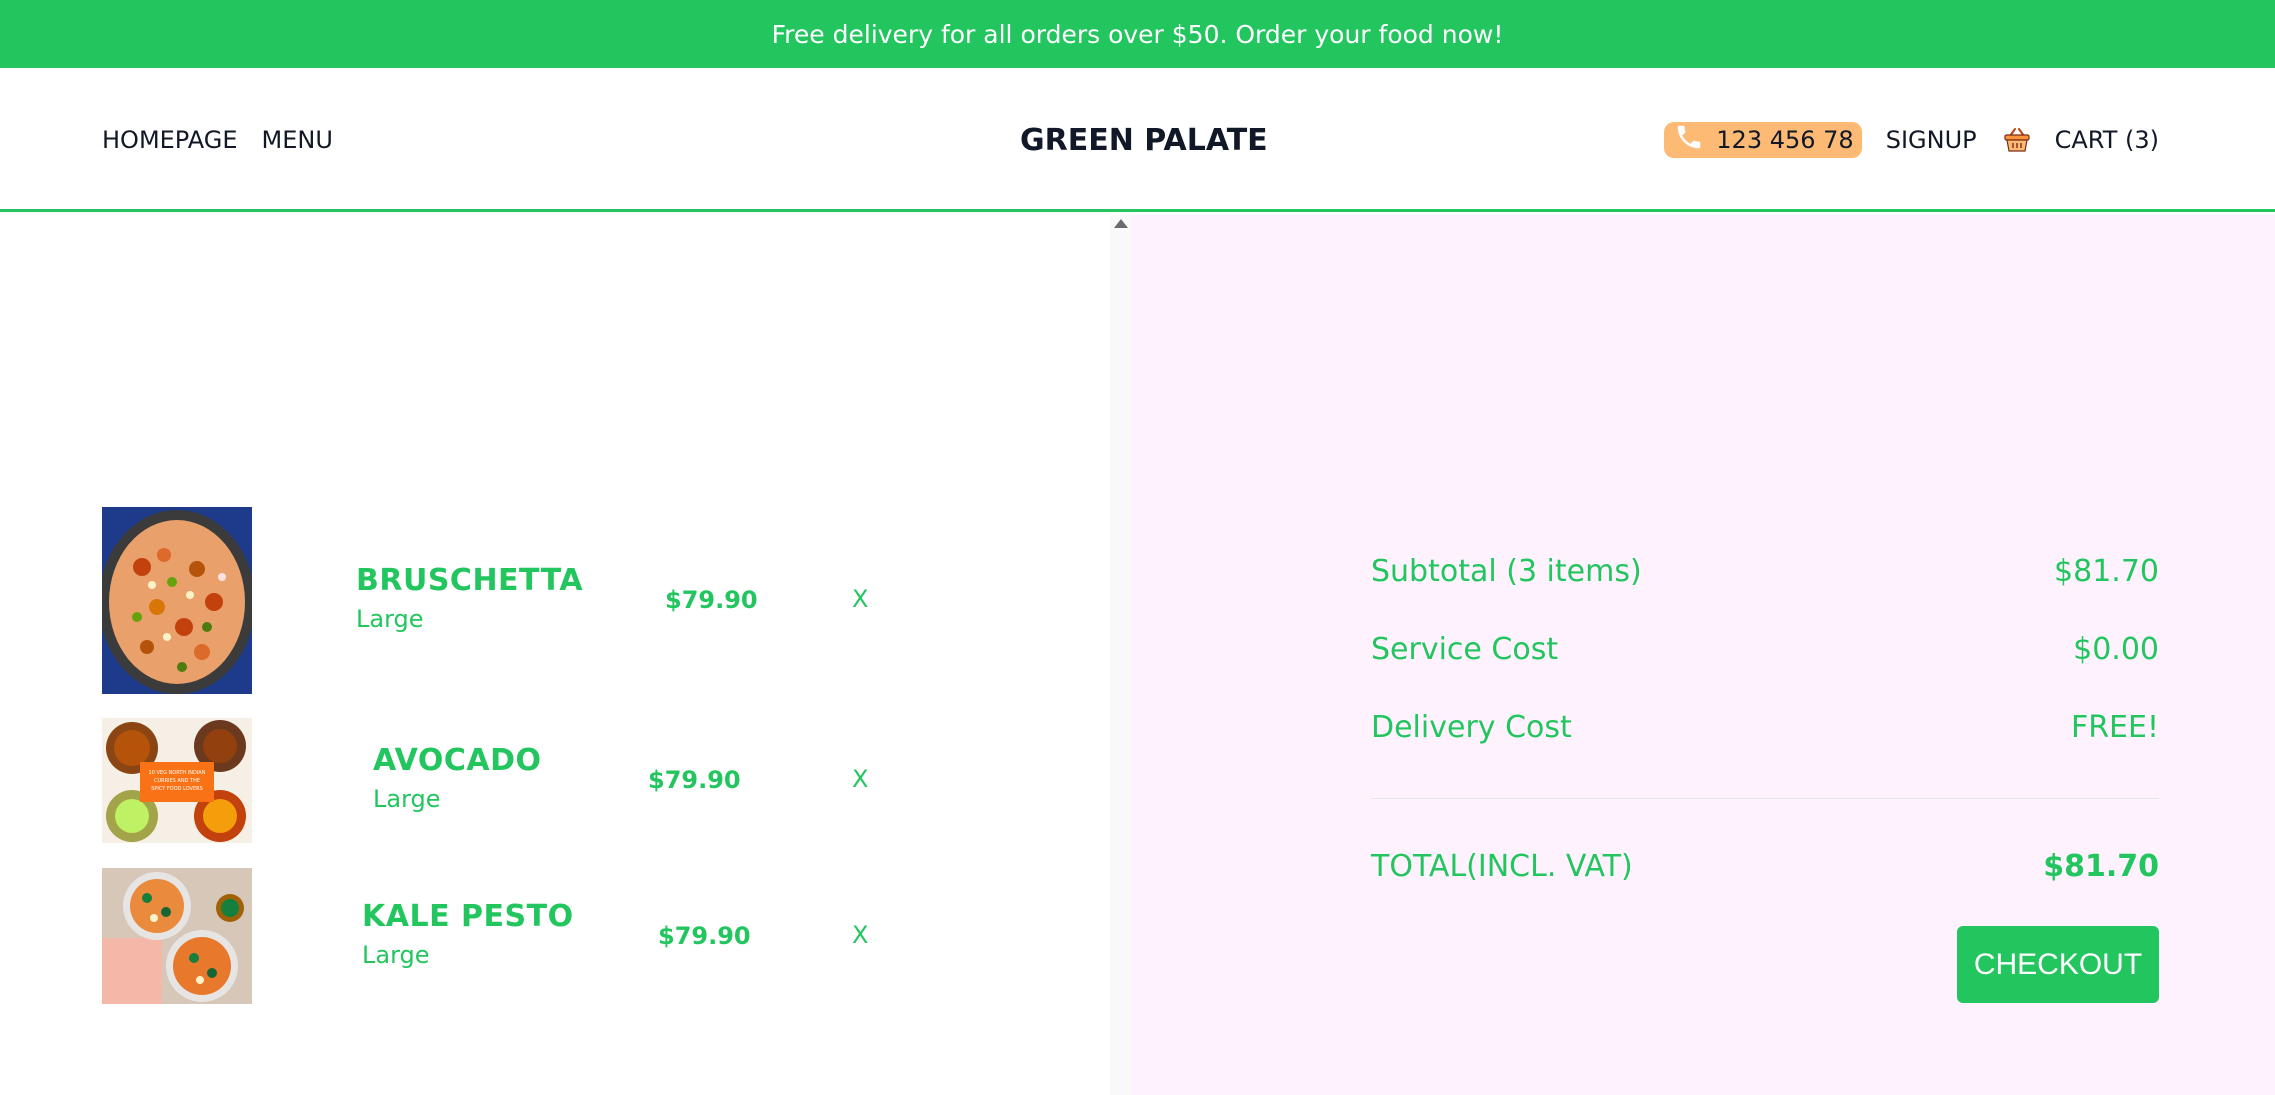 The height and width of the screenshot is (1095, 2275). Describe the element at coordinates (177, 789) in the screenshot. I see `avocado-caption-line: SPICY FOOD LOVERS` at that location.